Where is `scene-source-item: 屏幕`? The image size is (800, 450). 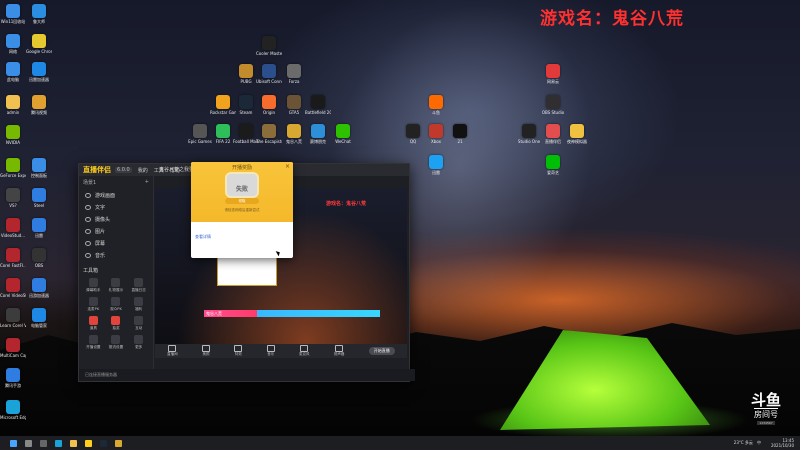 scene-source-item: 屏幕 is located at coordinates (116, 243).